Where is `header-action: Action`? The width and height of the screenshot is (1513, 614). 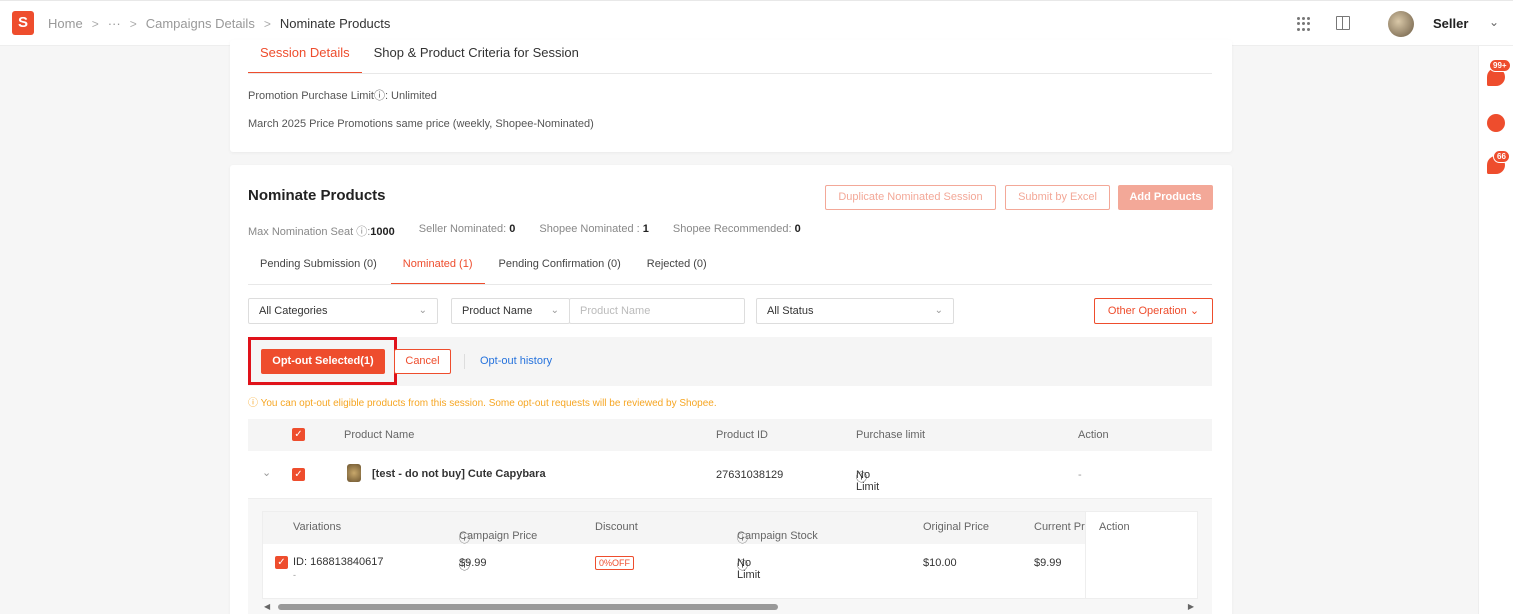
header-action: Action is located at coordinates (1093, 435).